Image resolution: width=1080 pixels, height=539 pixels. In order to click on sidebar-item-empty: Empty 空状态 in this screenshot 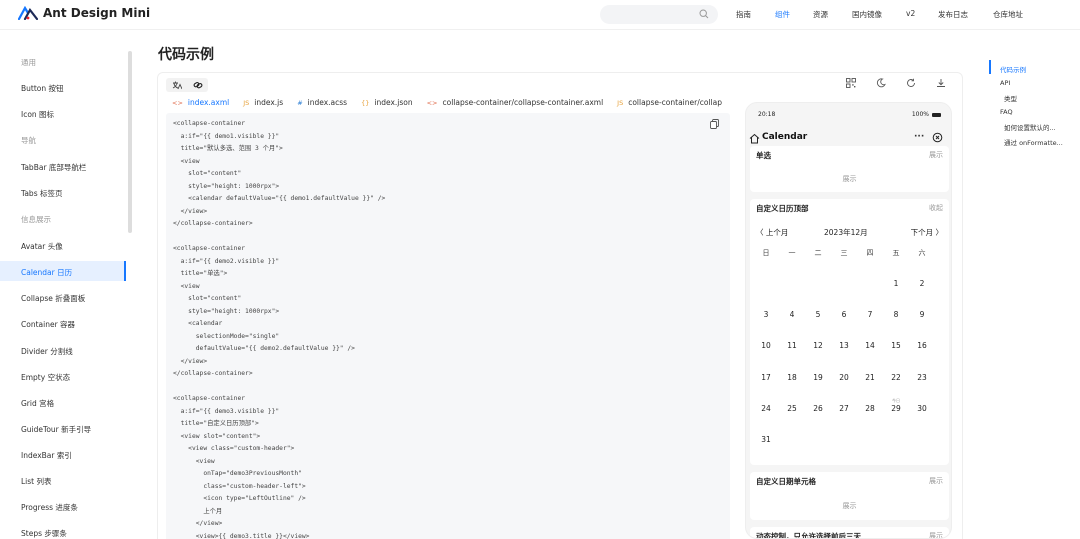, I will do `click(45, 377)`.